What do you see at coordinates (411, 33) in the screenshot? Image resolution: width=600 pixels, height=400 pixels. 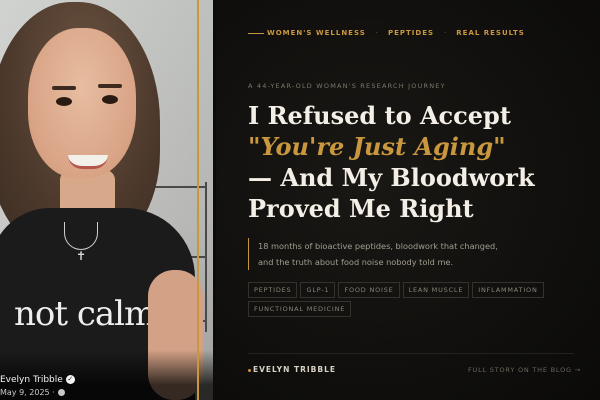 I see `nav-item-peptides: PEPTIDES` at bounding box center [411, 33].